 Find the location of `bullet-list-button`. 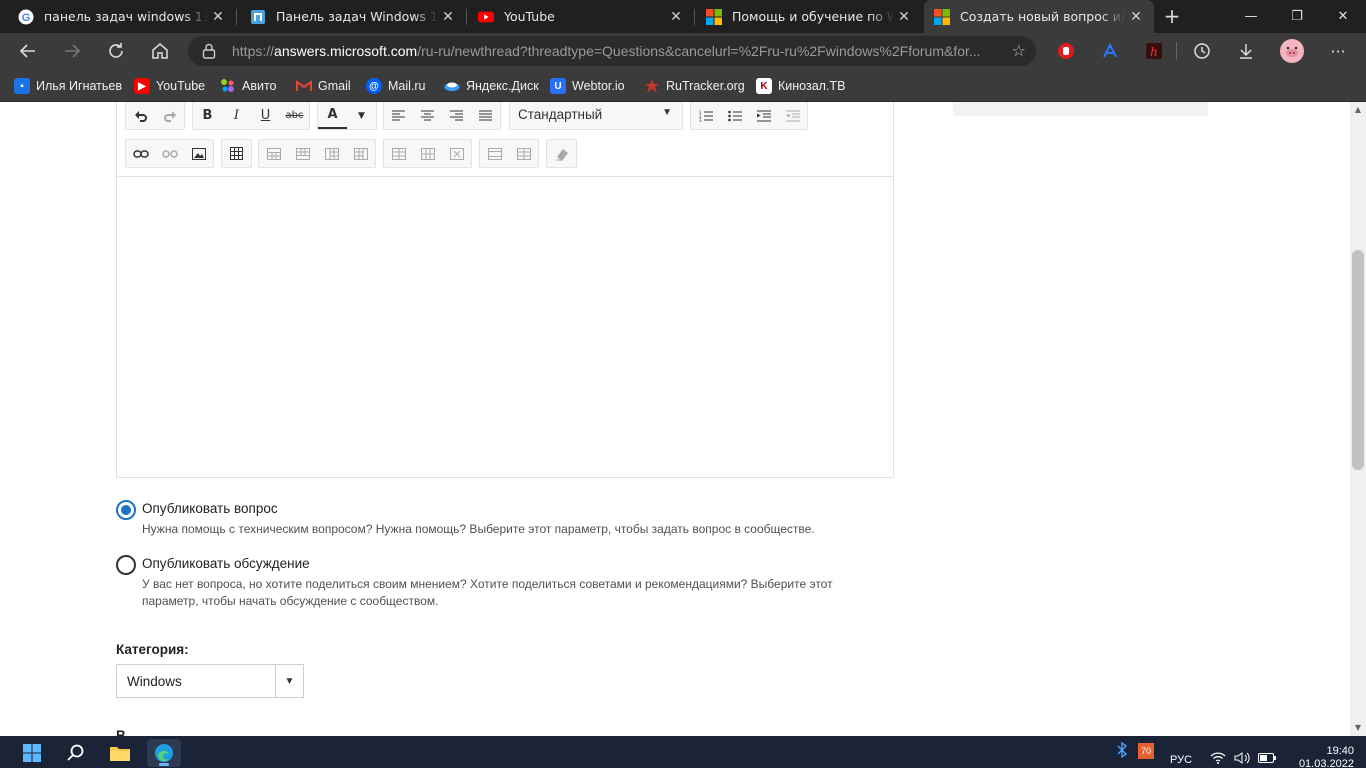

bullet-list-button is located at coordinates (734, 115).